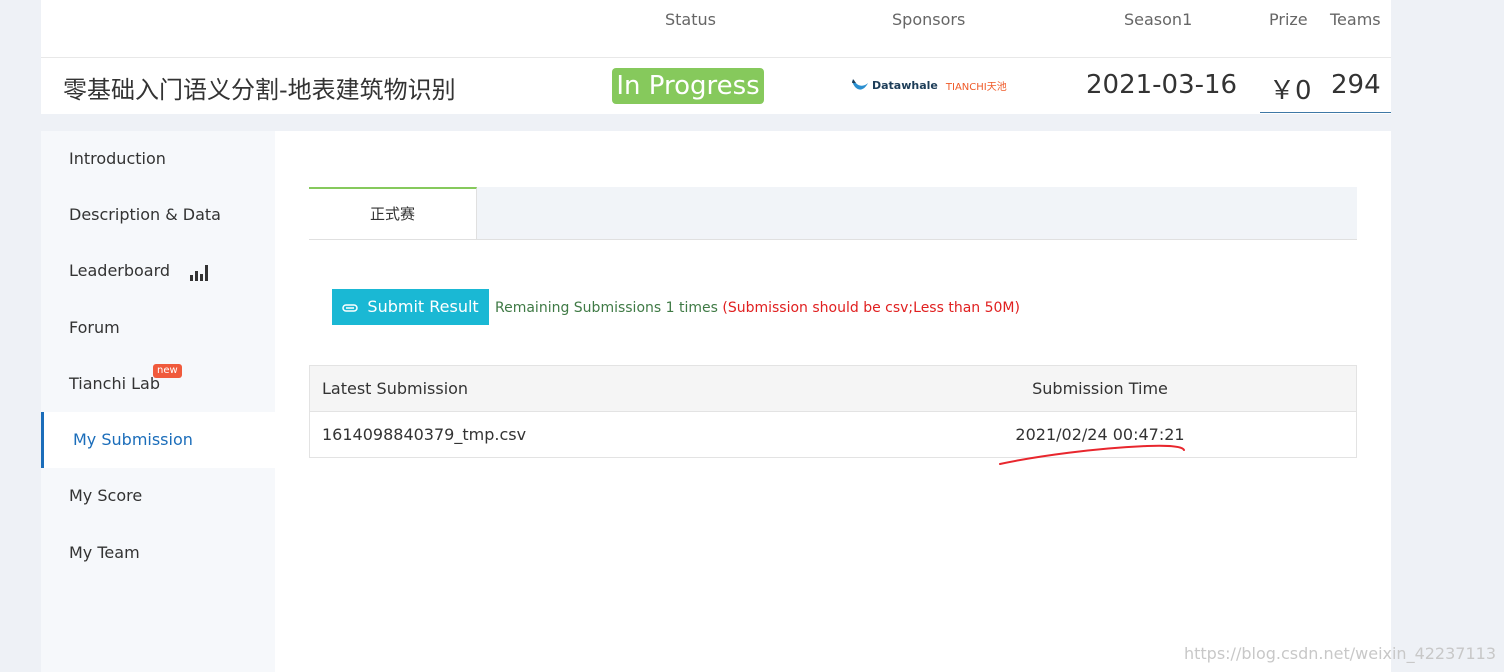 This screenshot has width=1504, height=672. What do you see at coordinates (199, 272) in the screenshot?
I see `bar-chart-icon` at bounding box center [199, 272].